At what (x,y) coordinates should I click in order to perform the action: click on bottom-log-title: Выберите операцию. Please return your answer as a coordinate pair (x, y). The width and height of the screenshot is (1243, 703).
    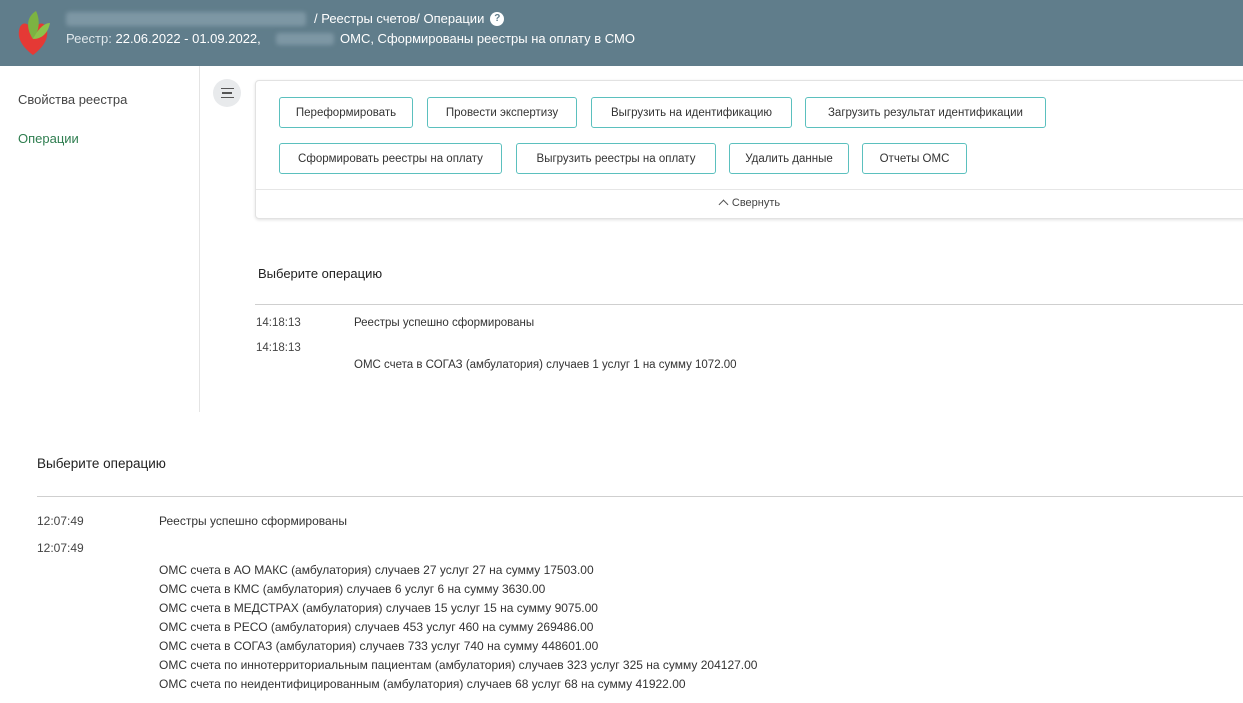
    Looking at the image, I should click on (101, 463).